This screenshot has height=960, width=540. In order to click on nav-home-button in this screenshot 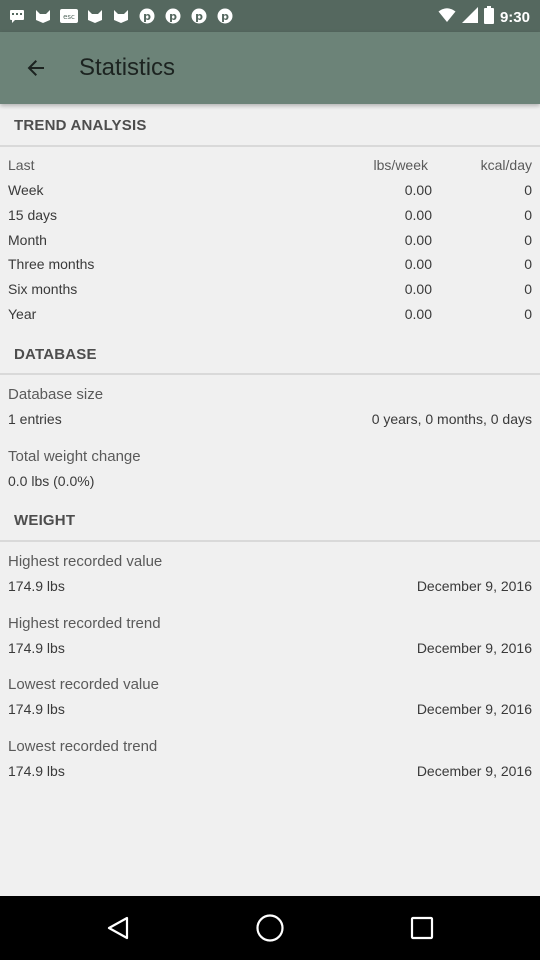, I will do `click(270, 928)`.